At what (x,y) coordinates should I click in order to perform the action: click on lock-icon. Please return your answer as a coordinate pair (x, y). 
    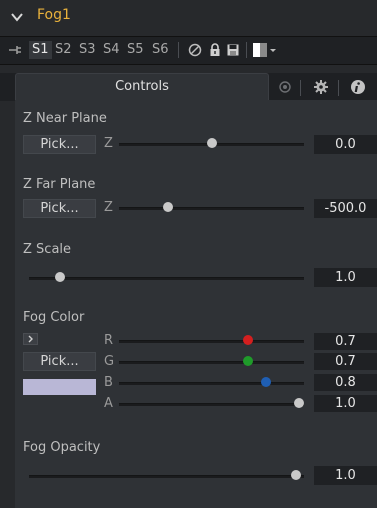
    Looking at the image, I should click on (215, 50).